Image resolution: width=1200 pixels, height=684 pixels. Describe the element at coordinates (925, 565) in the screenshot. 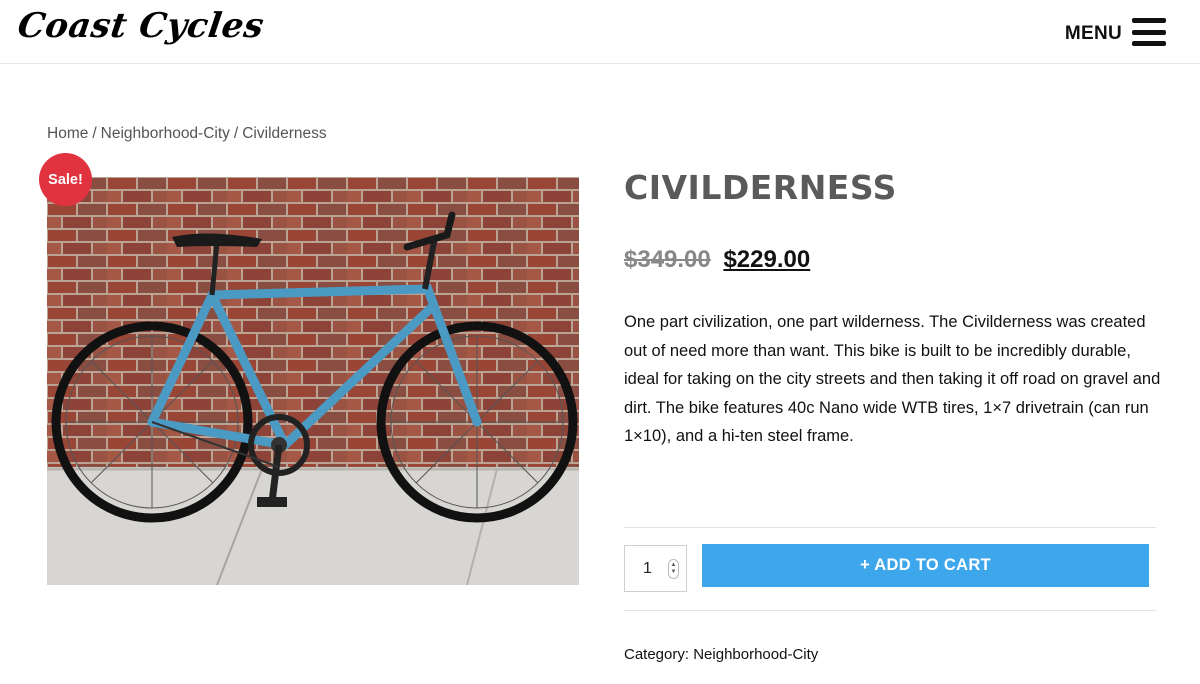

I see `add-to-cart-button: + ADD TO CART` at that location.